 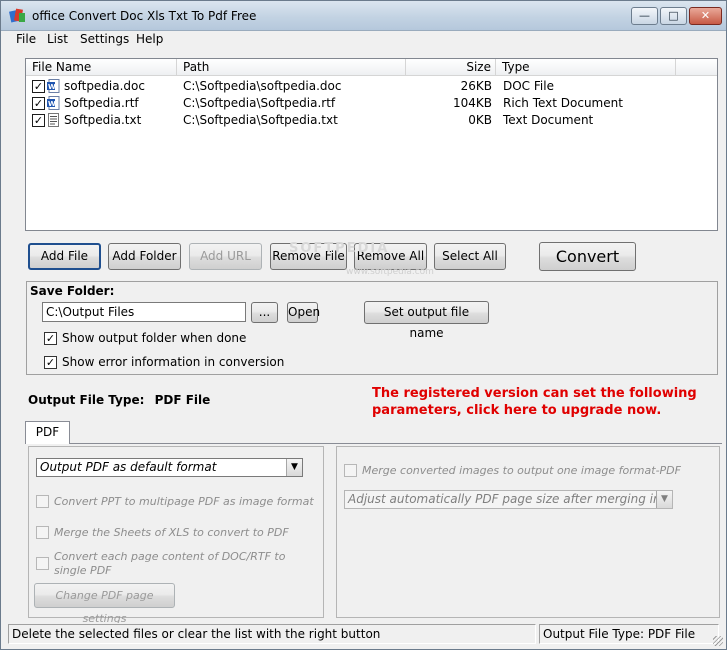 What do you see at coordinates (705, 16) in the screenshot?
I see `close-button: ✕` at bounding box center [705, 16].